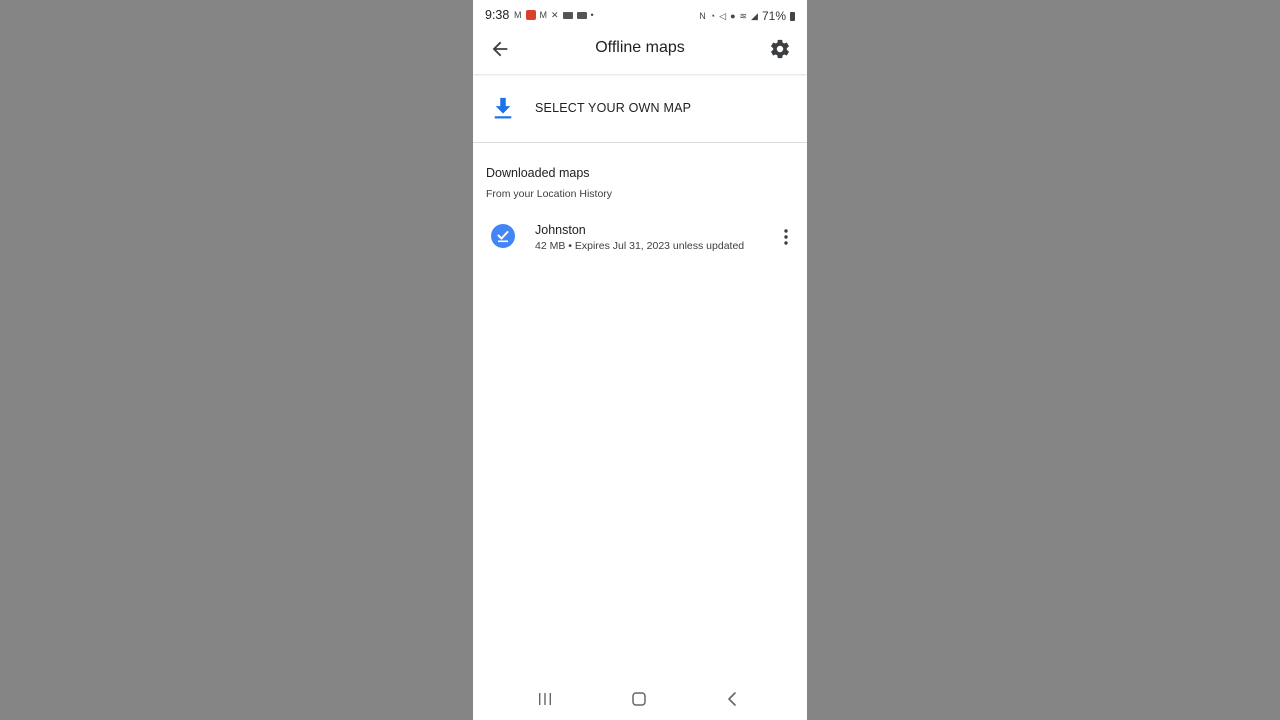  Describe the element at coordinates (538, 173) in the screenshot. I see `downloaded-maps-heading: Downloaded maps` at that location.